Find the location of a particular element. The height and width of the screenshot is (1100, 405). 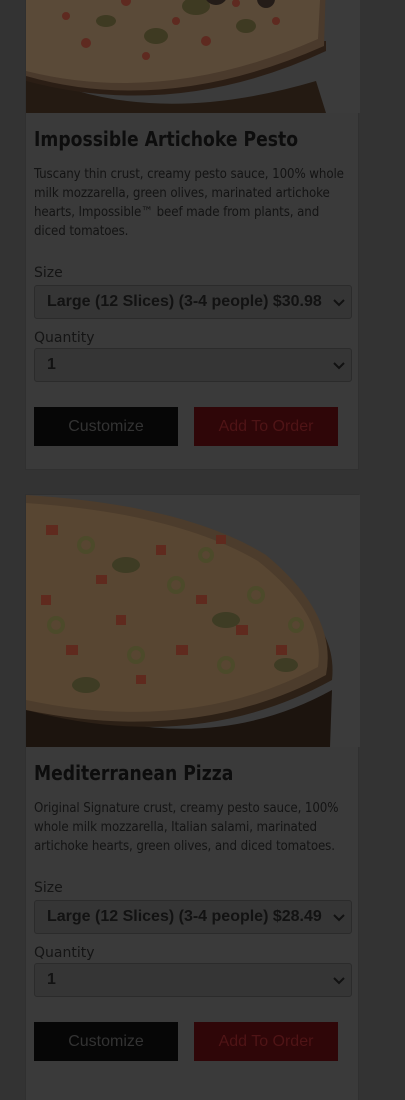

product-title: Impossible Artichoke Pesto is located at coordinates (166, 139).